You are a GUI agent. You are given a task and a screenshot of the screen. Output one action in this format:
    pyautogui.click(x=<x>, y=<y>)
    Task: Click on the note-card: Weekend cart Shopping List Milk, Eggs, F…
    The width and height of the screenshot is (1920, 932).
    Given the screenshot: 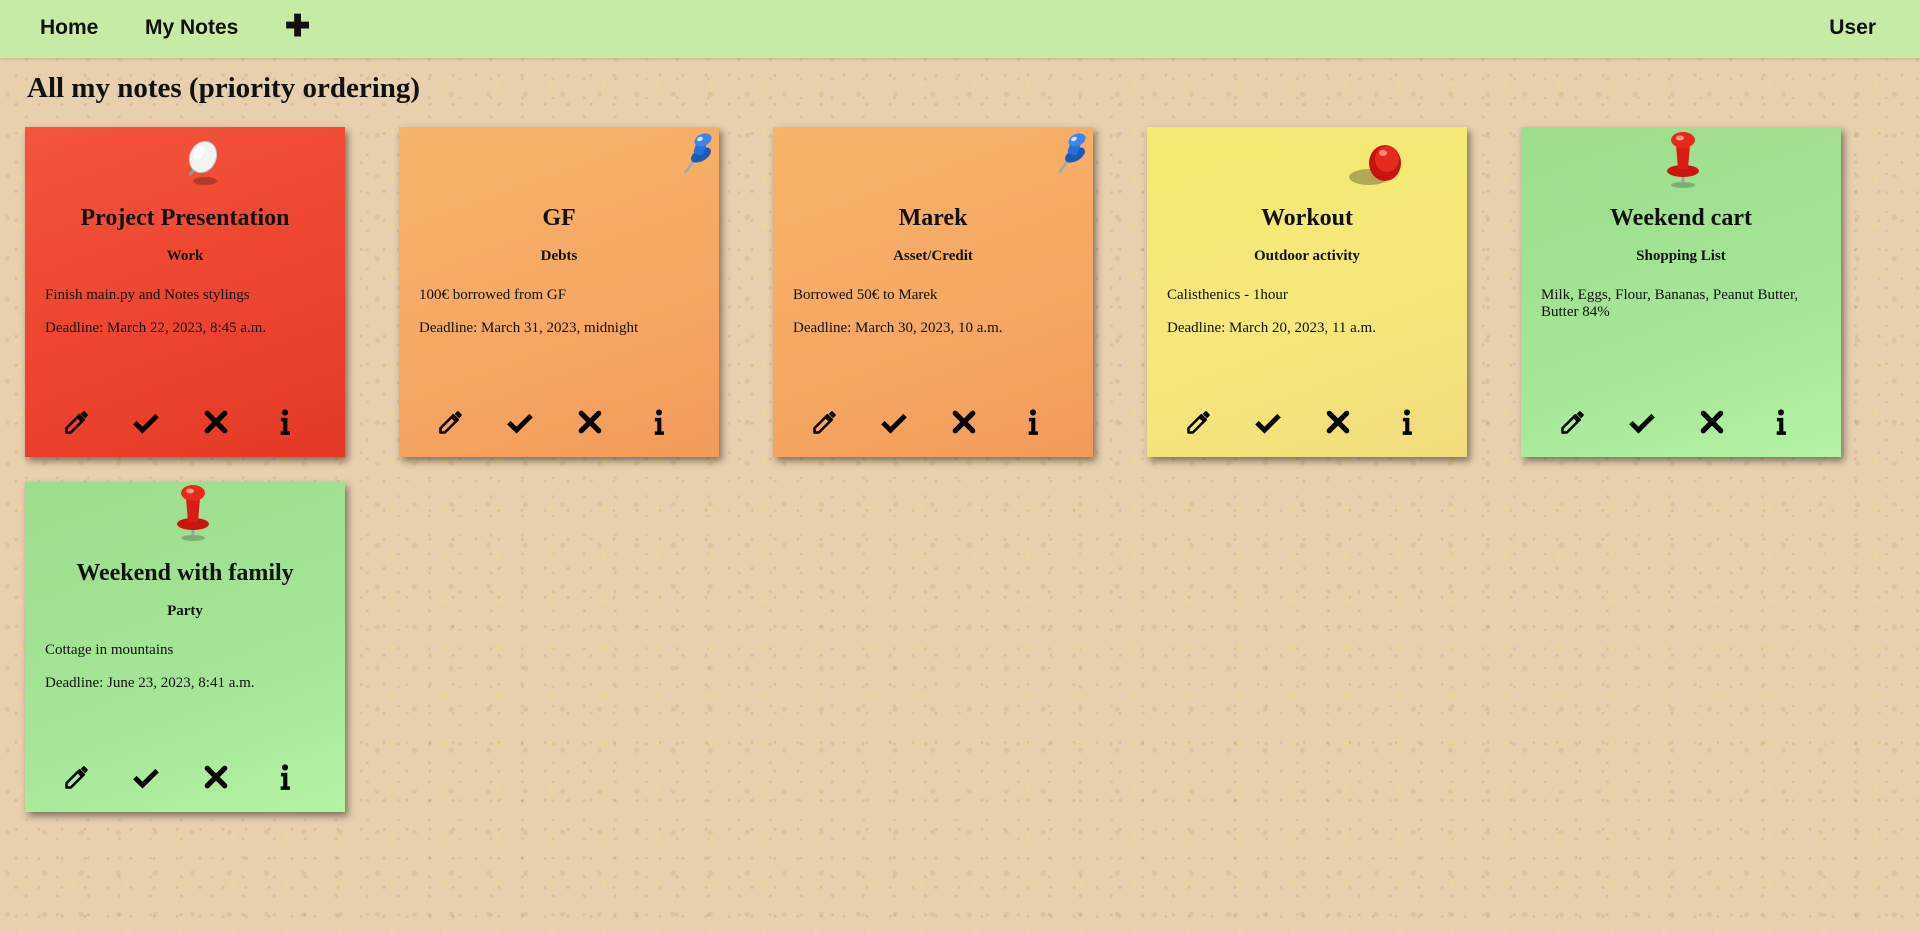 What is the action you would take?
    pyautogui.click(x=1681, y=292)
    